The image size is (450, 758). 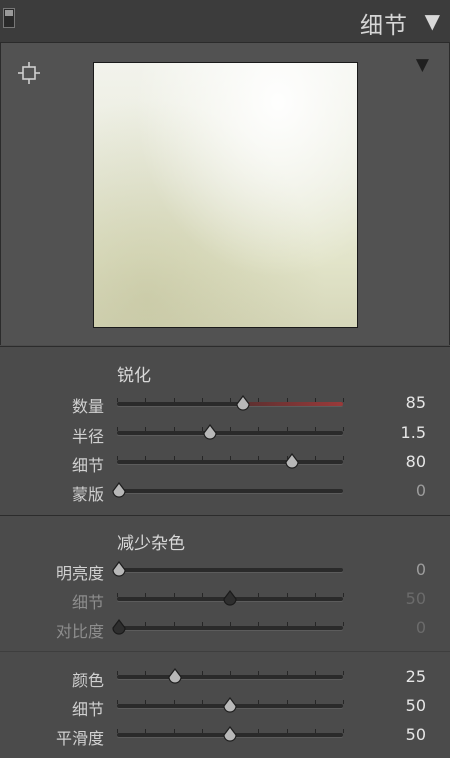 What do you see at coordinates (230, 433) in the screenshot?
I see `sharpen-radius-slider` at bounding box center [230, 433].